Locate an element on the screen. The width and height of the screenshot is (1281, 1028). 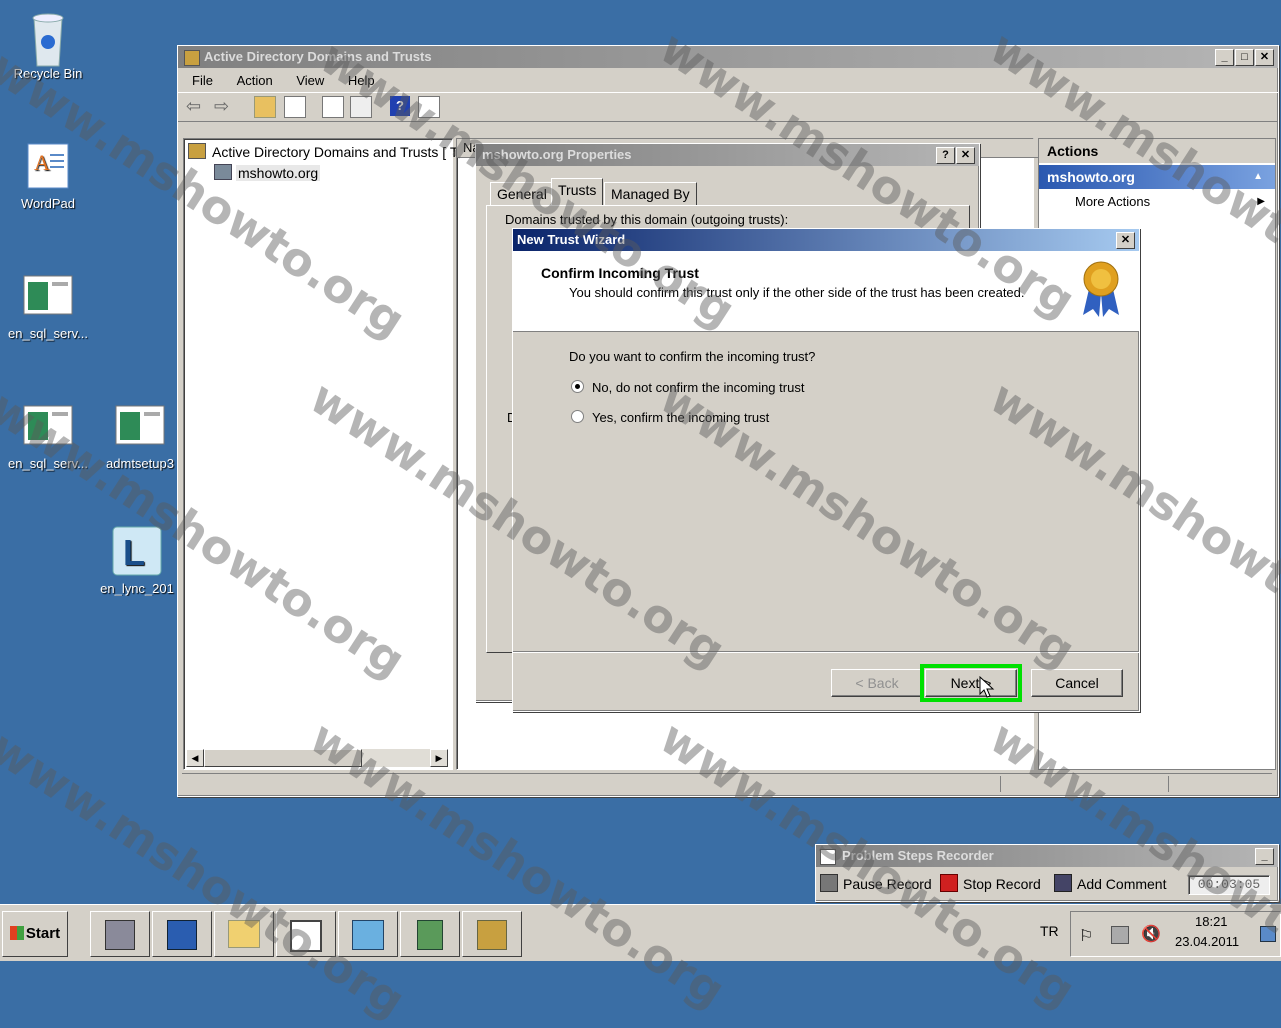
desktop-icon-label: en_lync_201 is located at coordinates (137, 588).